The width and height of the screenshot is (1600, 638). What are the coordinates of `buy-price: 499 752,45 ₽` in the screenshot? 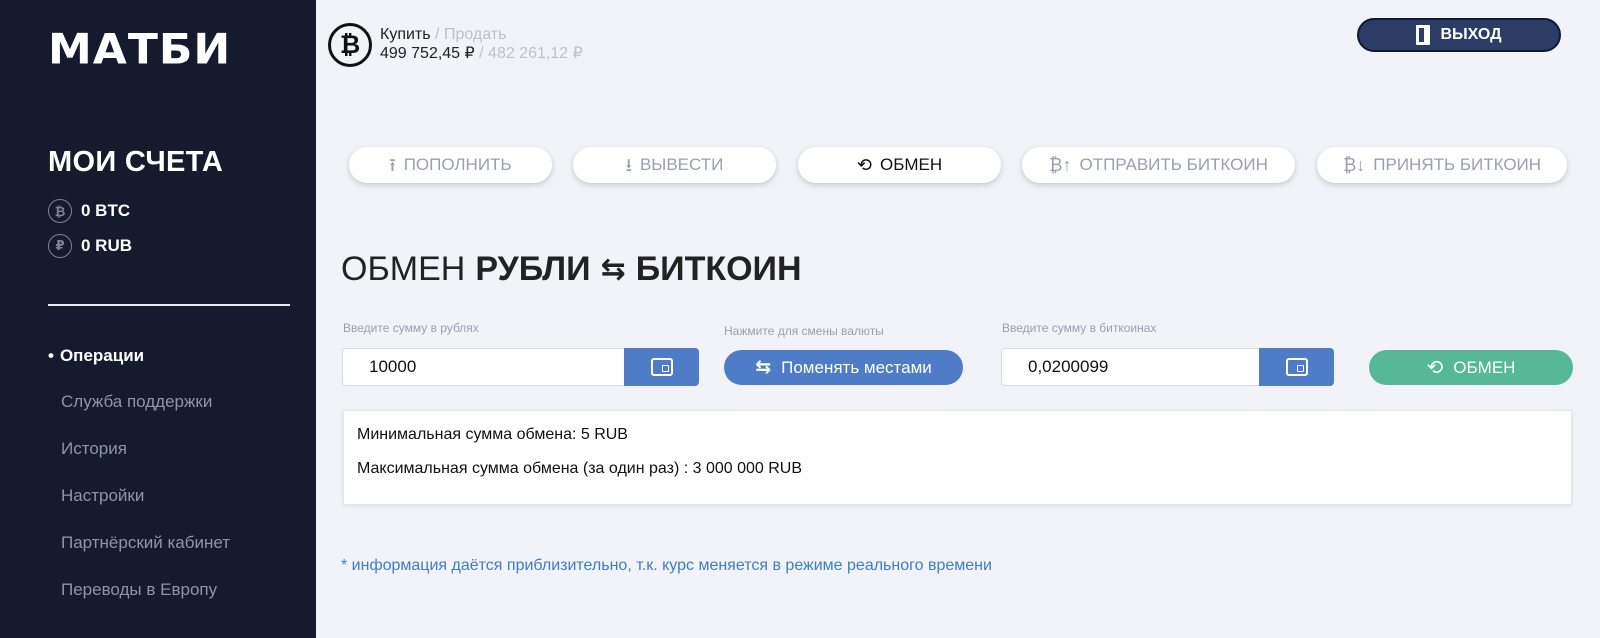 It's located at (427, 53).